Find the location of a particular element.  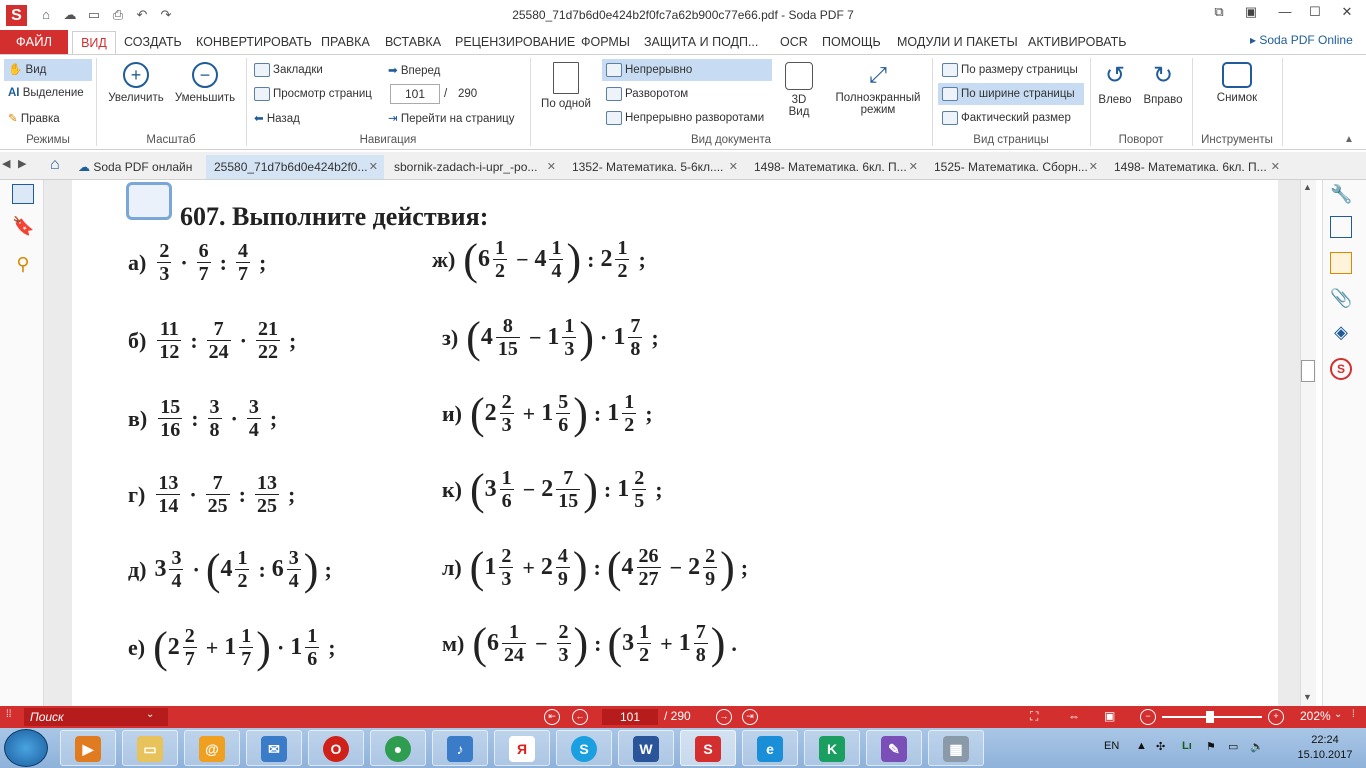

last-page-icon: ⇥ is located at coordinates (750, 717).